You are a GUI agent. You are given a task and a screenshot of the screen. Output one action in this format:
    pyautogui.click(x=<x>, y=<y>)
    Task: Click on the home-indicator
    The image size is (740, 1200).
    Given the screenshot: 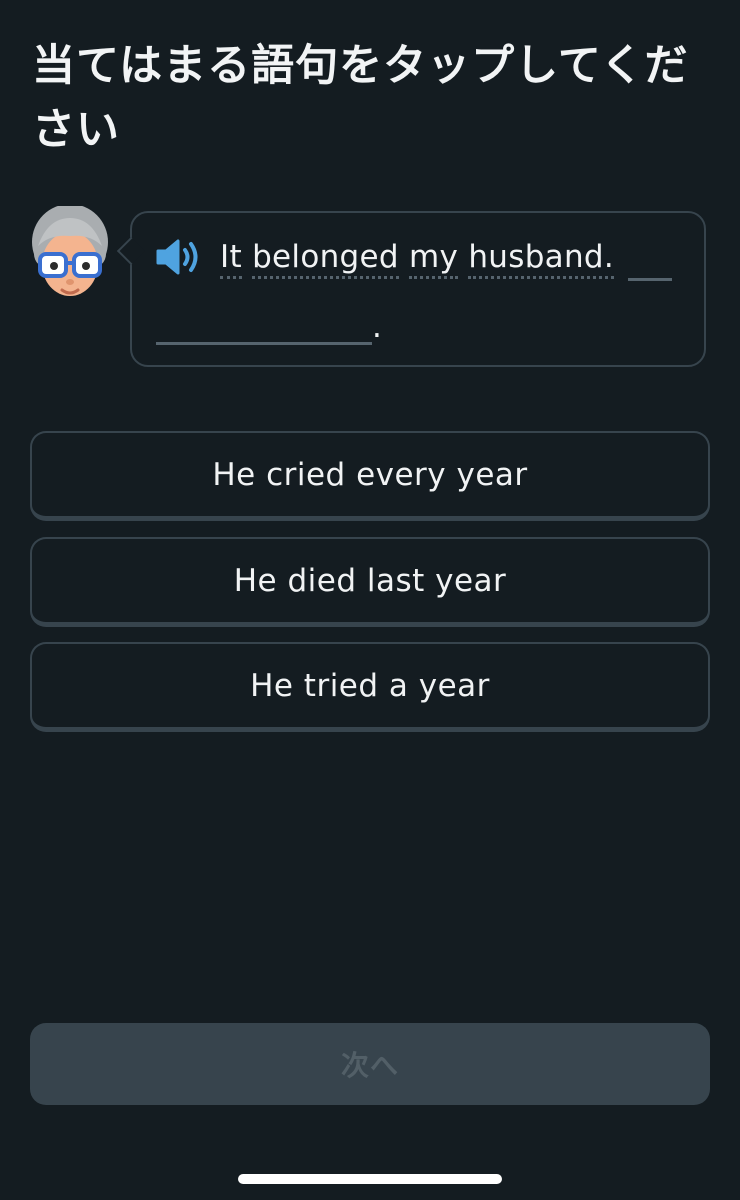 What is the action you would take?
    pyautogui.click(x=370, y=1179)
    